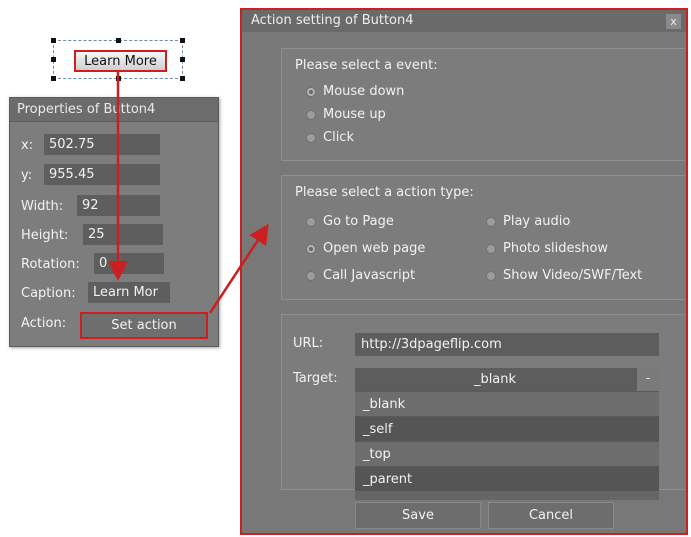  I want to click on radio-label: Open web page, so click(374, 248).